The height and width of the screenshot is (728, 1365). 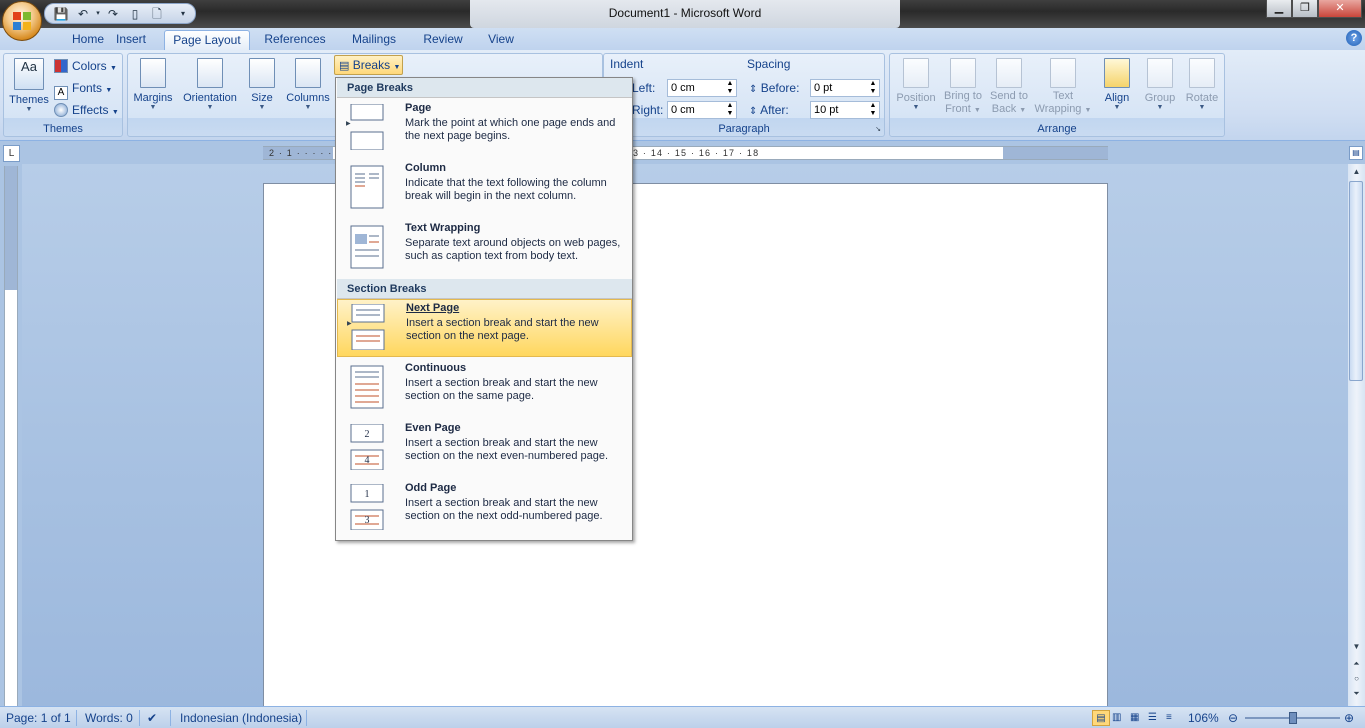 What do you see at coordinates (1356, 171) in the screenshot?
I see `scroll-up-icon: ▲` at bounding box center [1356, 171].